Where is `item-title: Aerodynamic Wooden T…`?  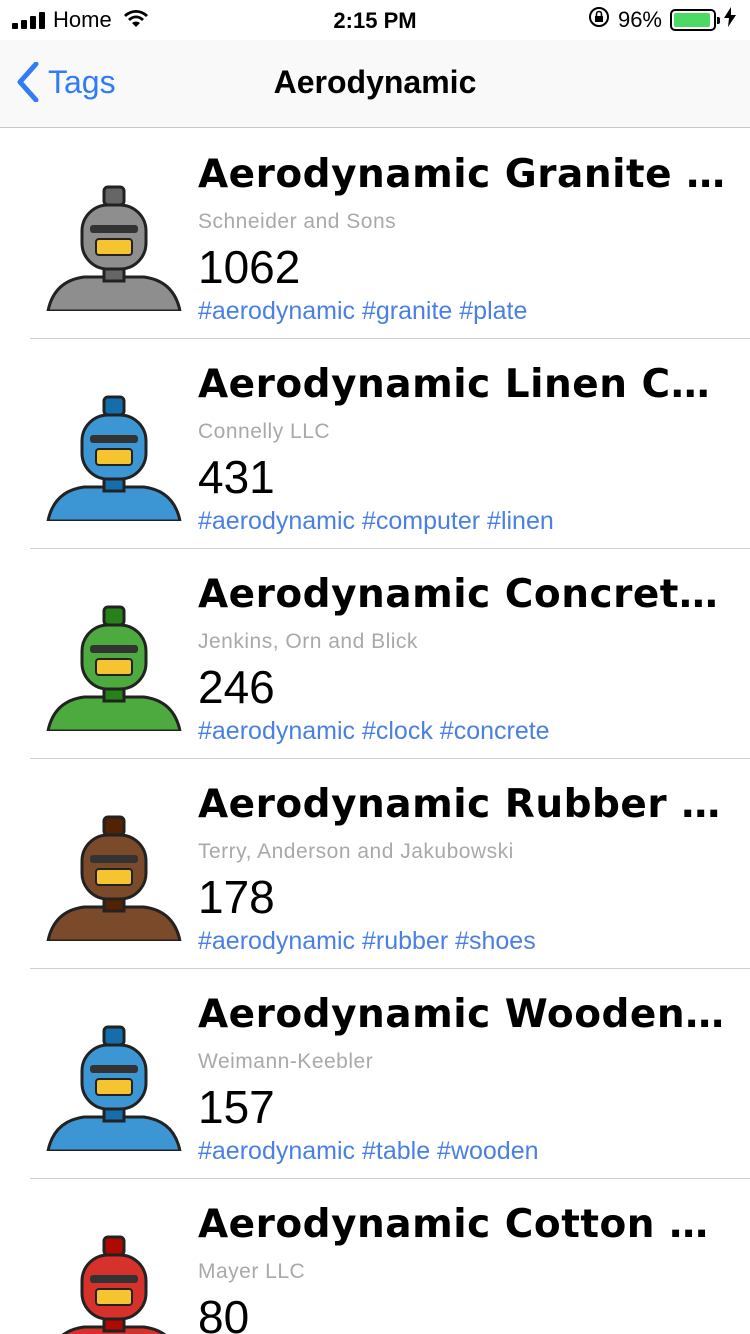 item-title: Aerodynamic Wooden T… is located at coordinates (463, 1014).